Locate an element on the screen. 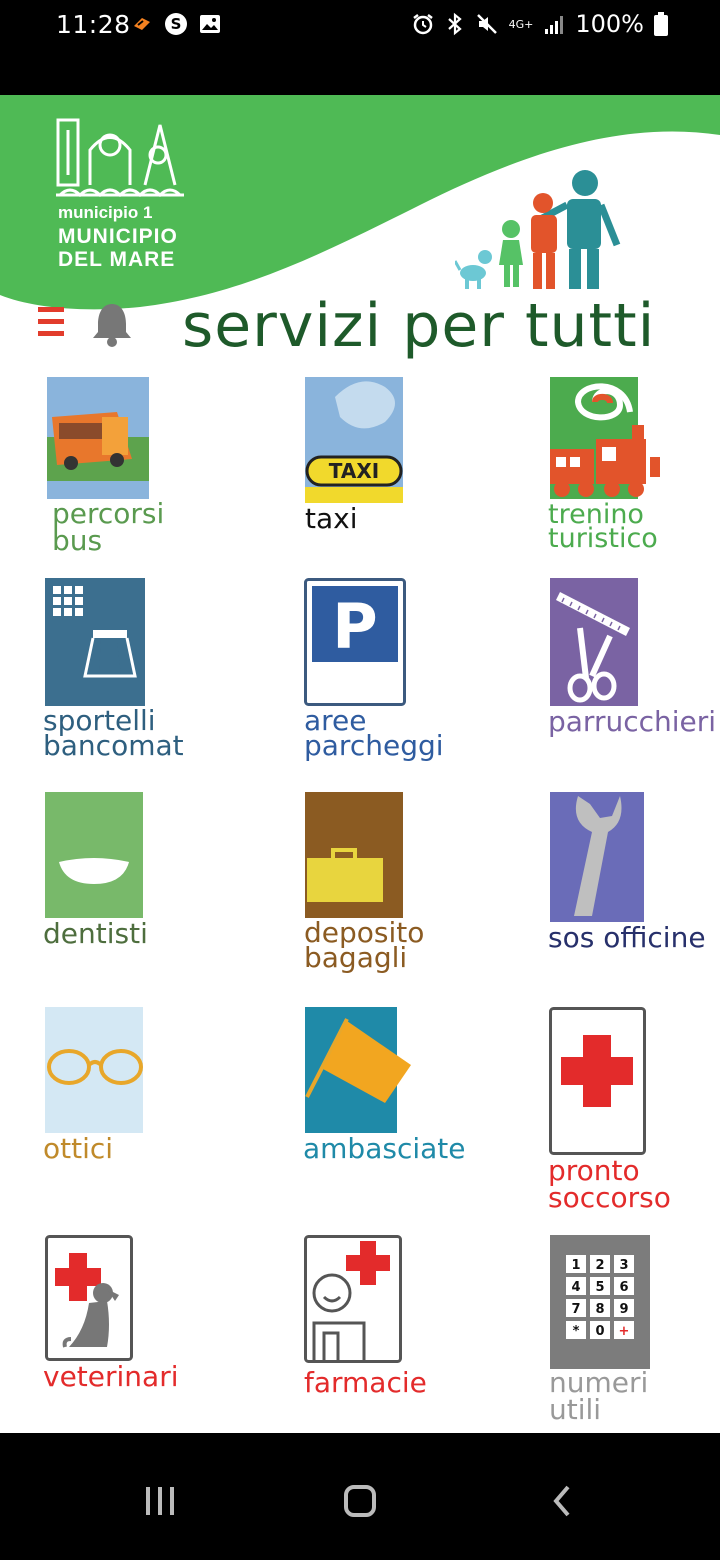  alarm-icon is located at coordinates (422, 24).